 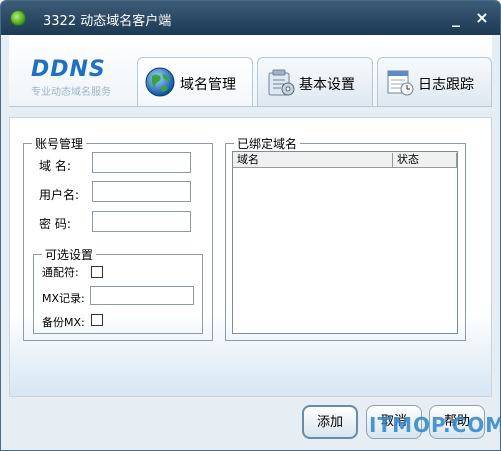 What do you see at coordinates (18, 18) in the screenshot?
I see `app-icon` at bounding box center [18, 18].